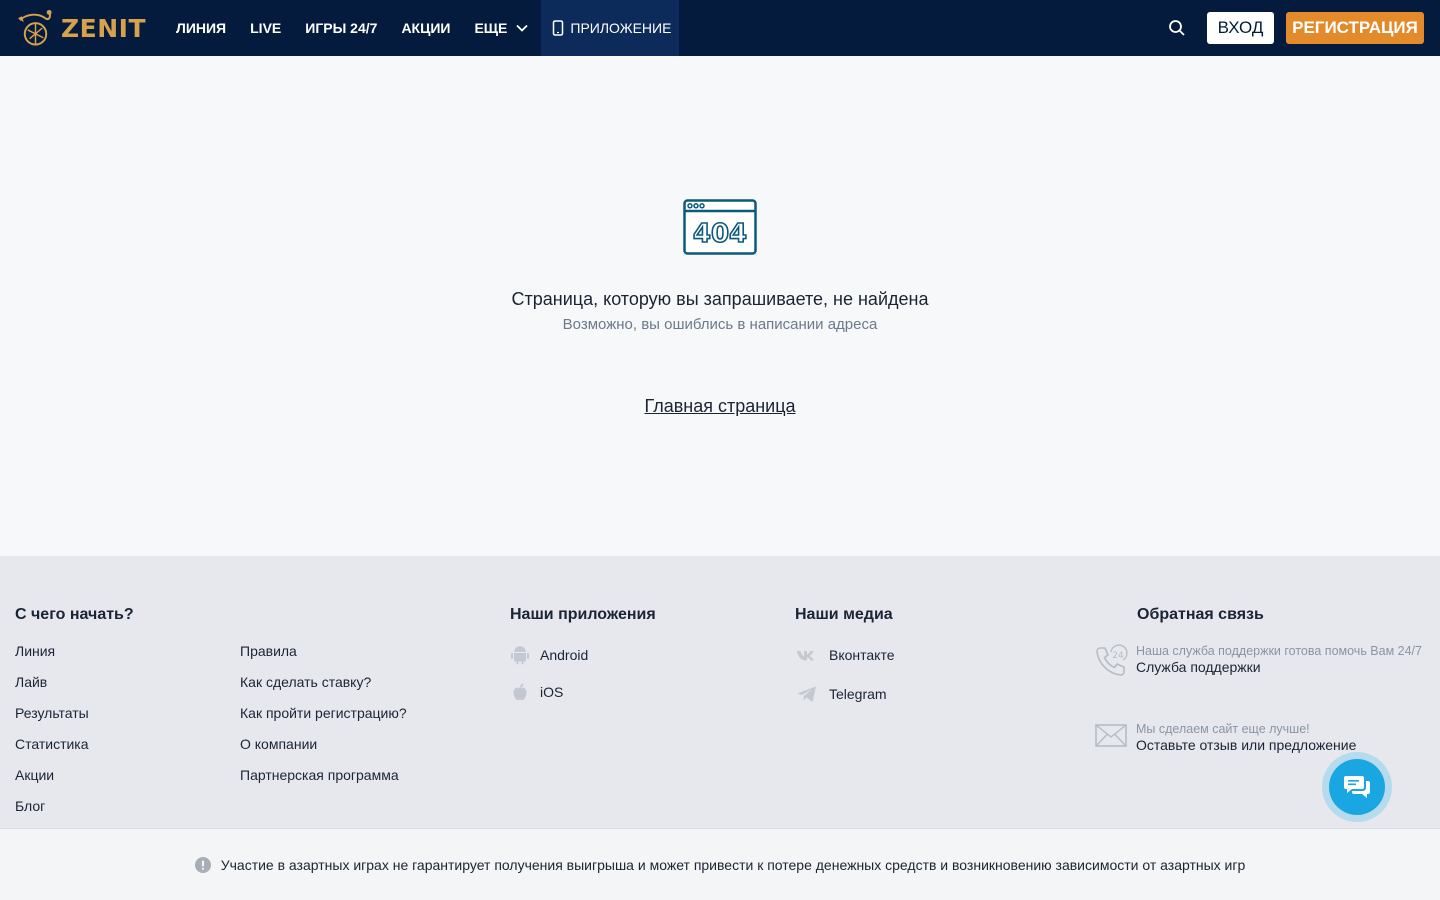 The height and width of the screenshot is (900, 1440). What do you see at coordinates (520, 655) in the screenshot?
I see `android-icon` at bounding box center [520, 655].